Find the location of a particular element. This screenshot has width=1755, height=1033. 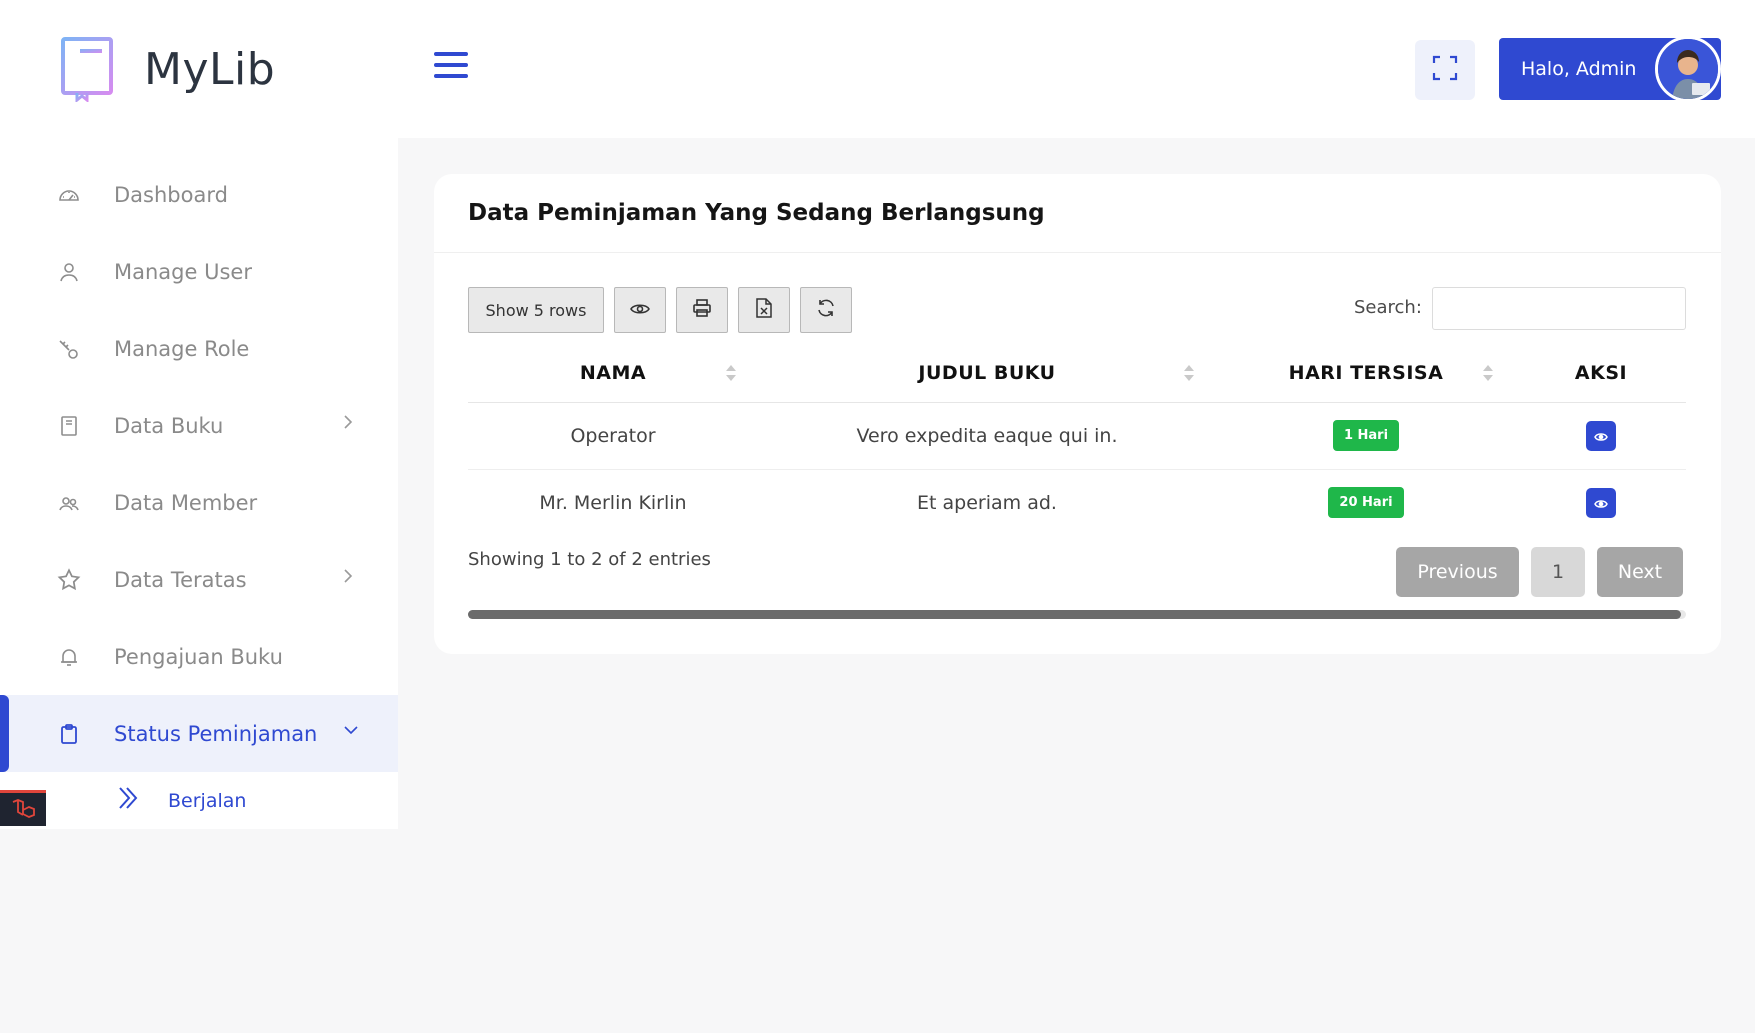

days-left-badge: 1 Hari is located at coordinates (1366, 435).